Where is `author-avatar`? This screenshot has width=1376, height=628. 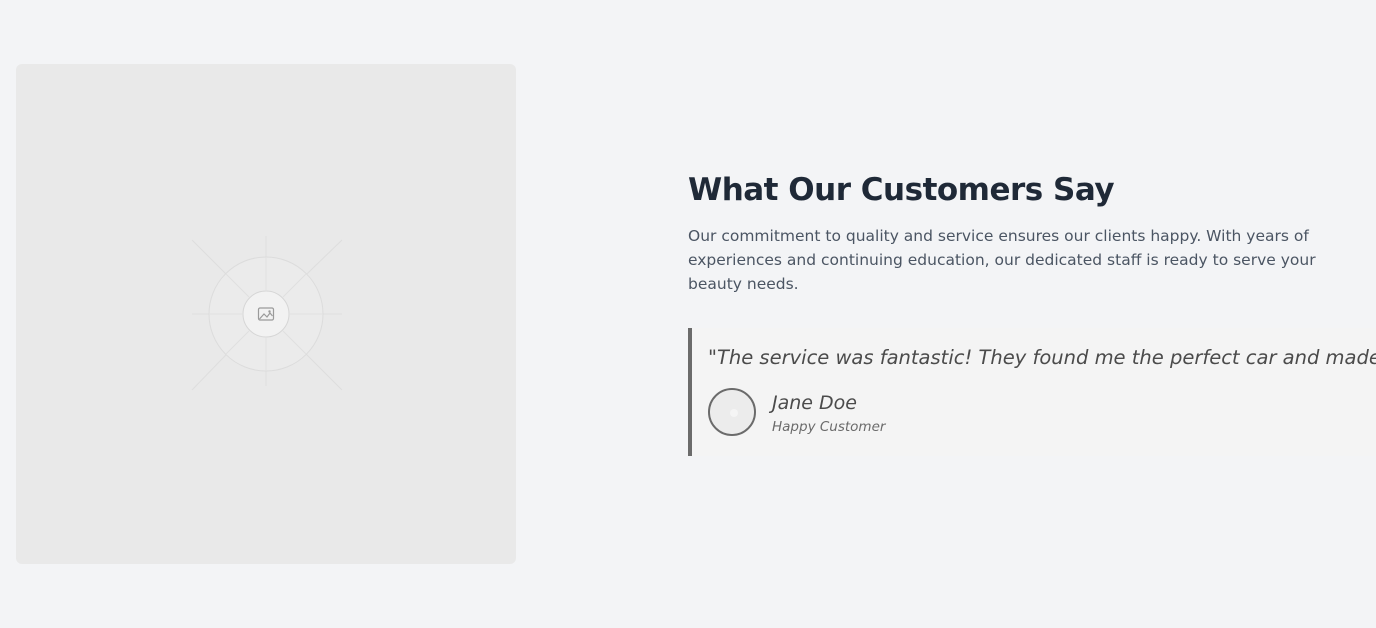
author-avatar is located at coordinates (732, 412).